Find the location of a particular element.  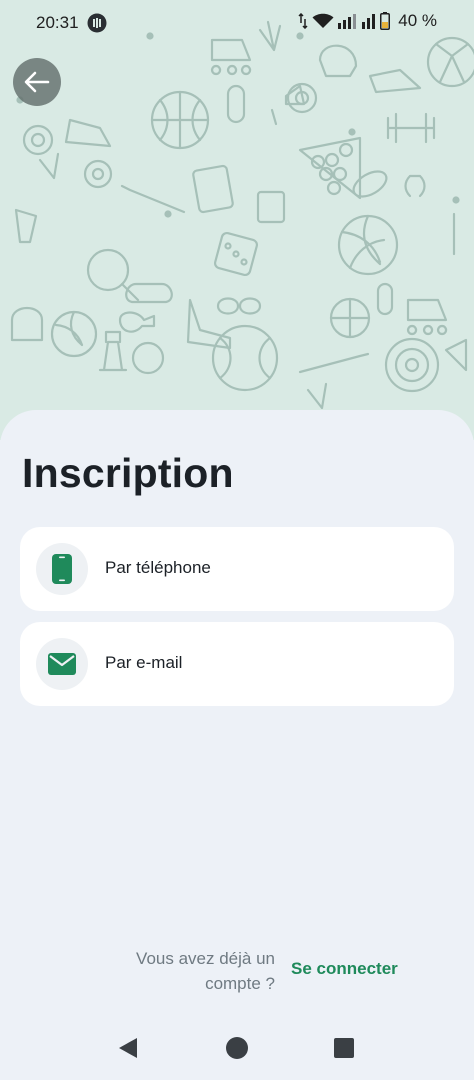

nav-home-icon is located at coordinates (237, 1048).